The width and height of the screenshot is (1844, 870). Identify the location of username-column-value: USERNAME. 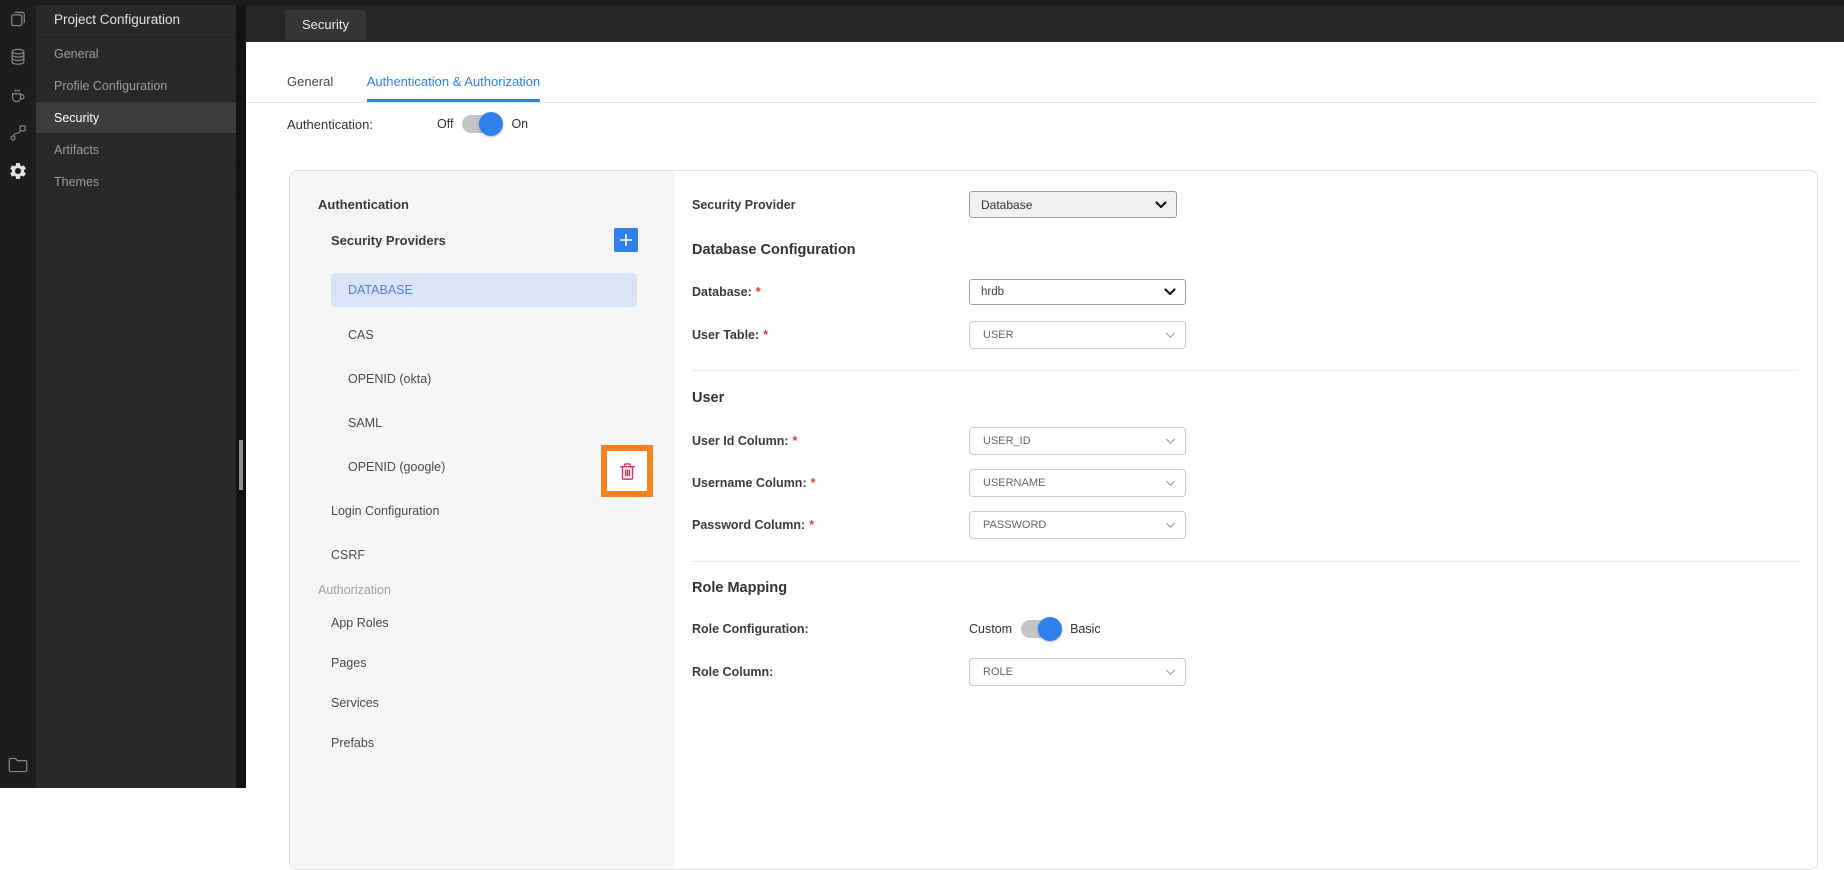
(1014, 483).